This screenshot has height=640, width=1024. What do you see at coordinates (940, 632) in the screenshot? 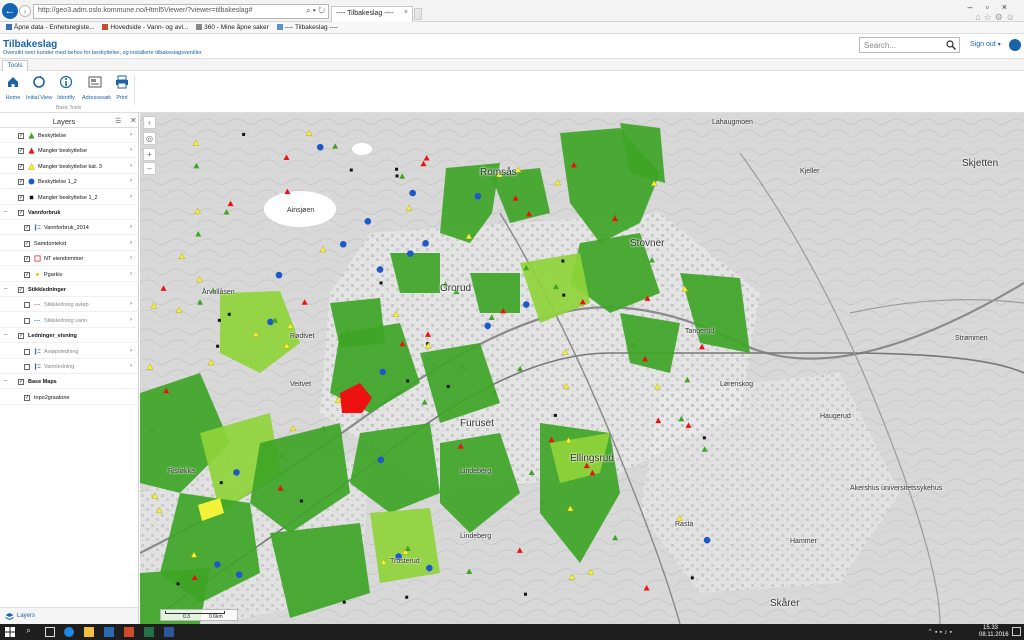
I see `system-tray: ⌃▪▪♪▪` at bounding box center [940, 632].